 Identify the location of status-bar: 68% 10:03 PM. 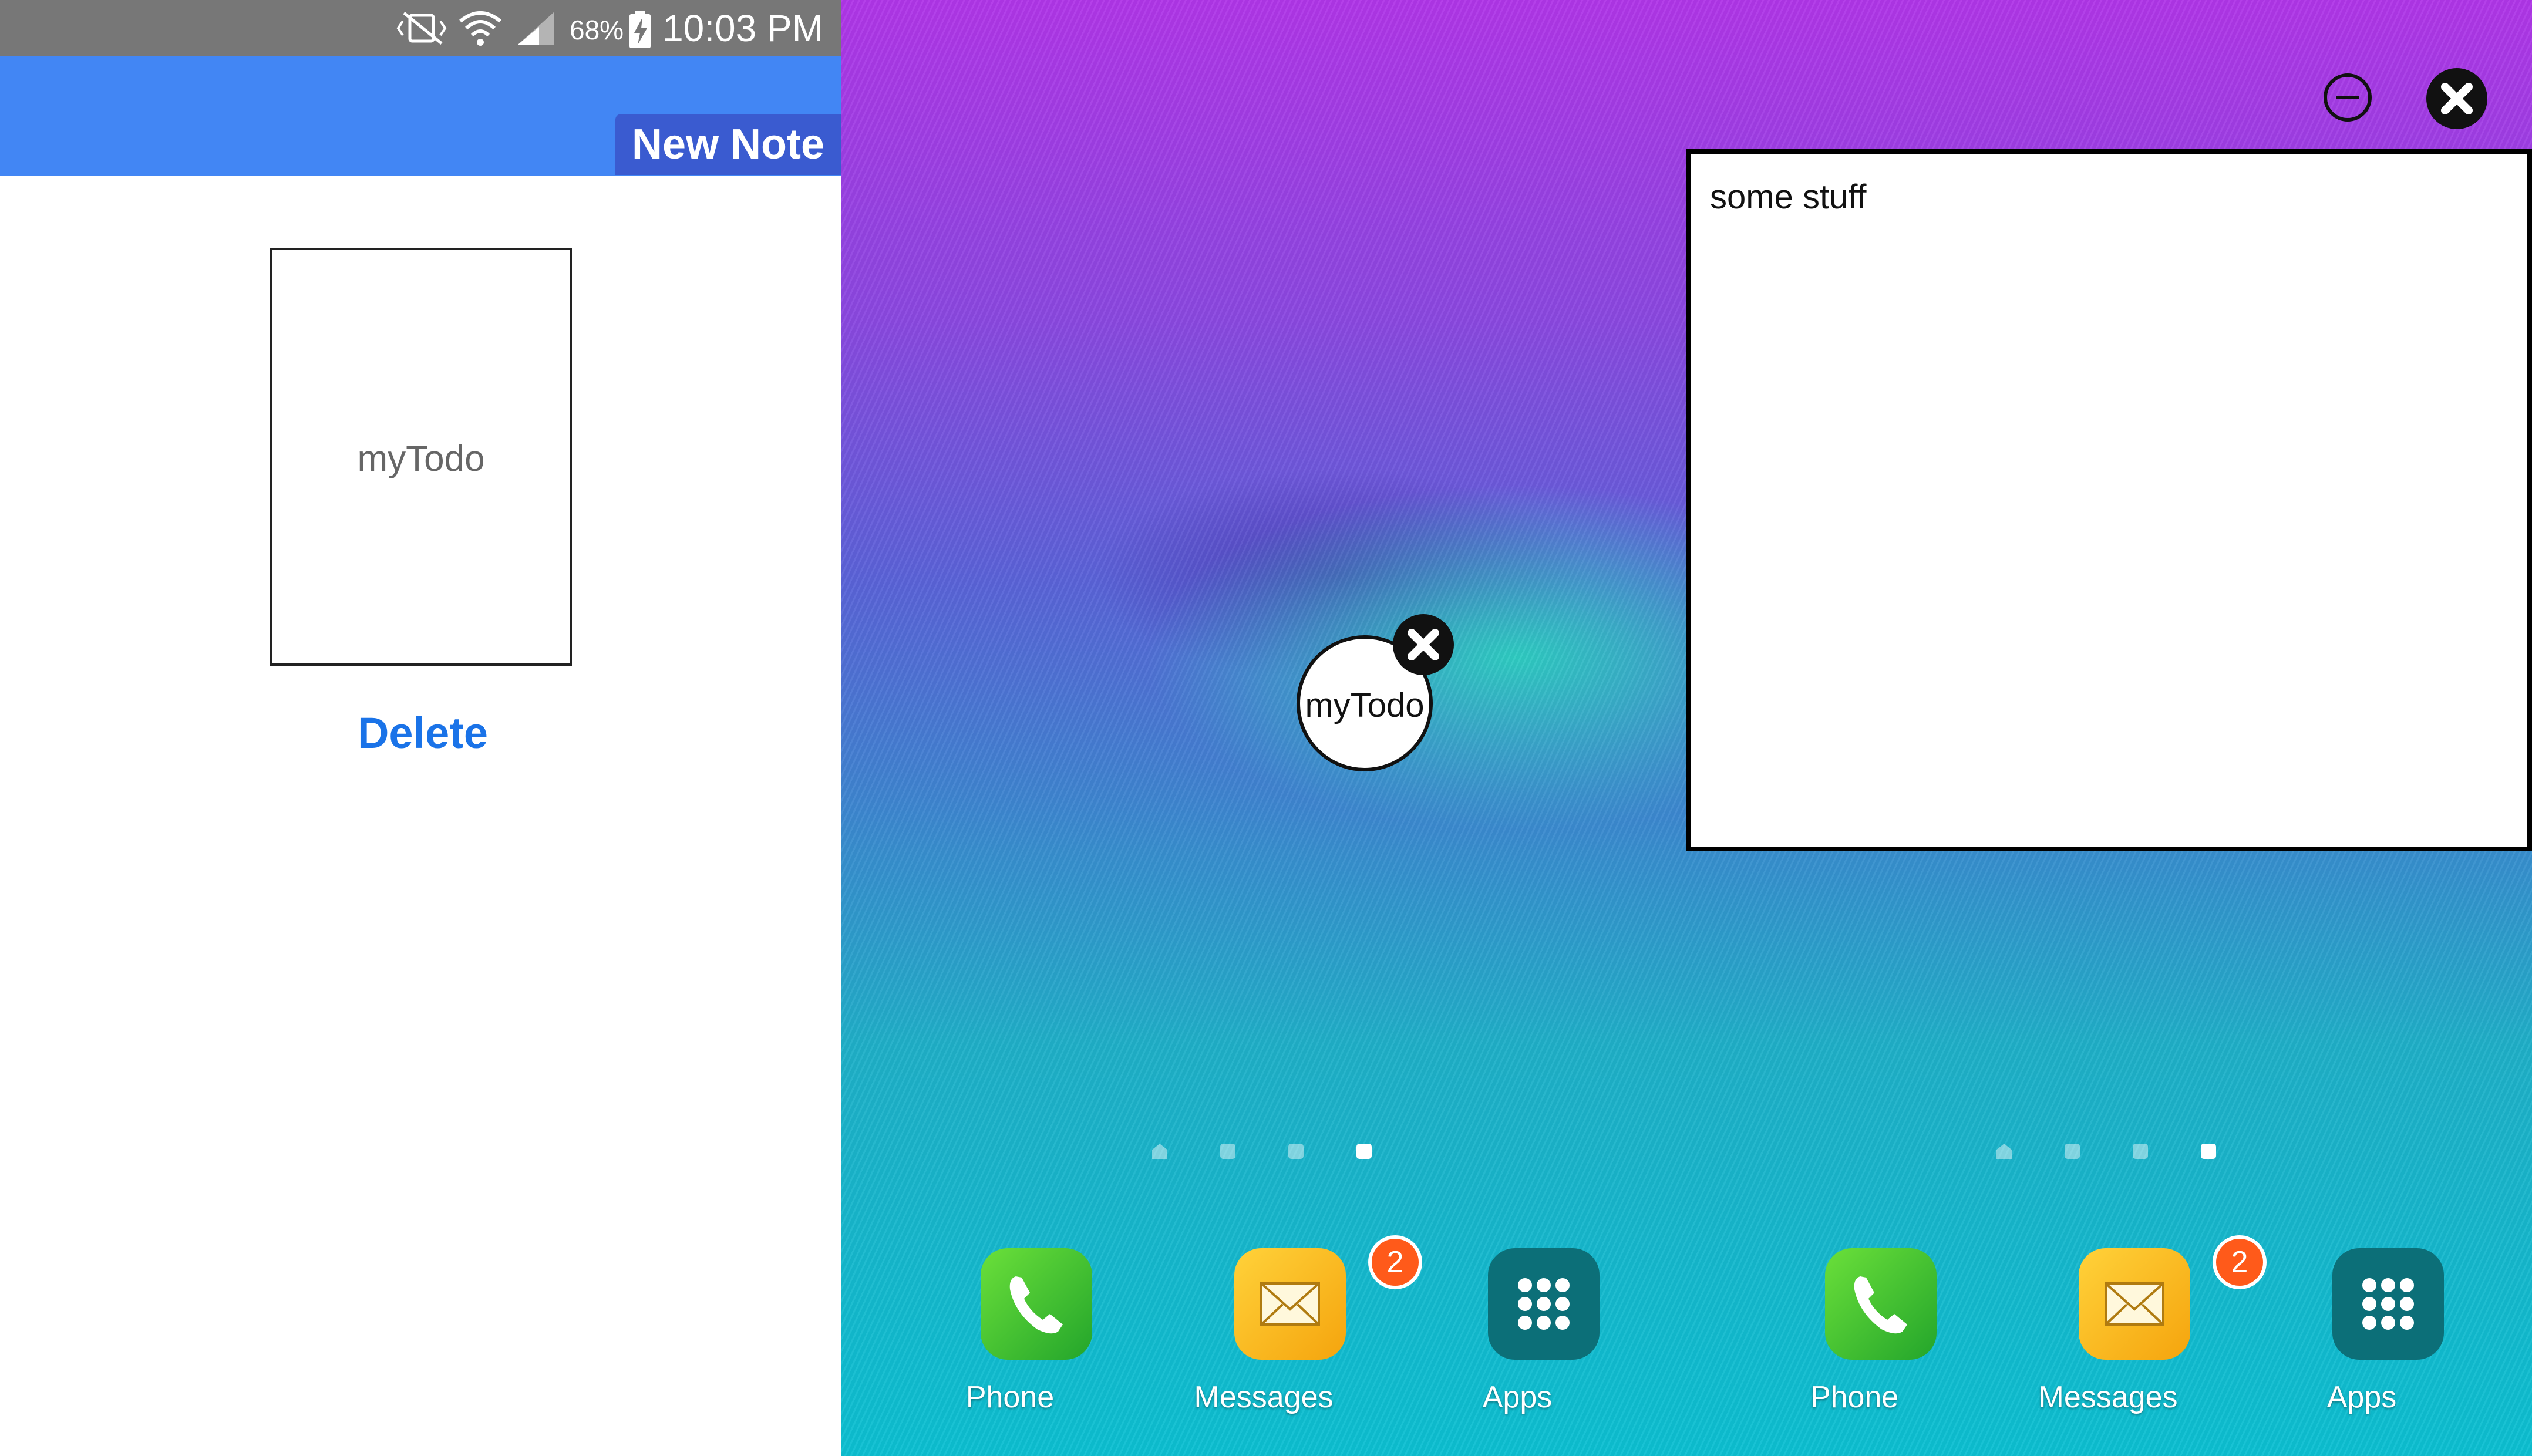
(420, 28).